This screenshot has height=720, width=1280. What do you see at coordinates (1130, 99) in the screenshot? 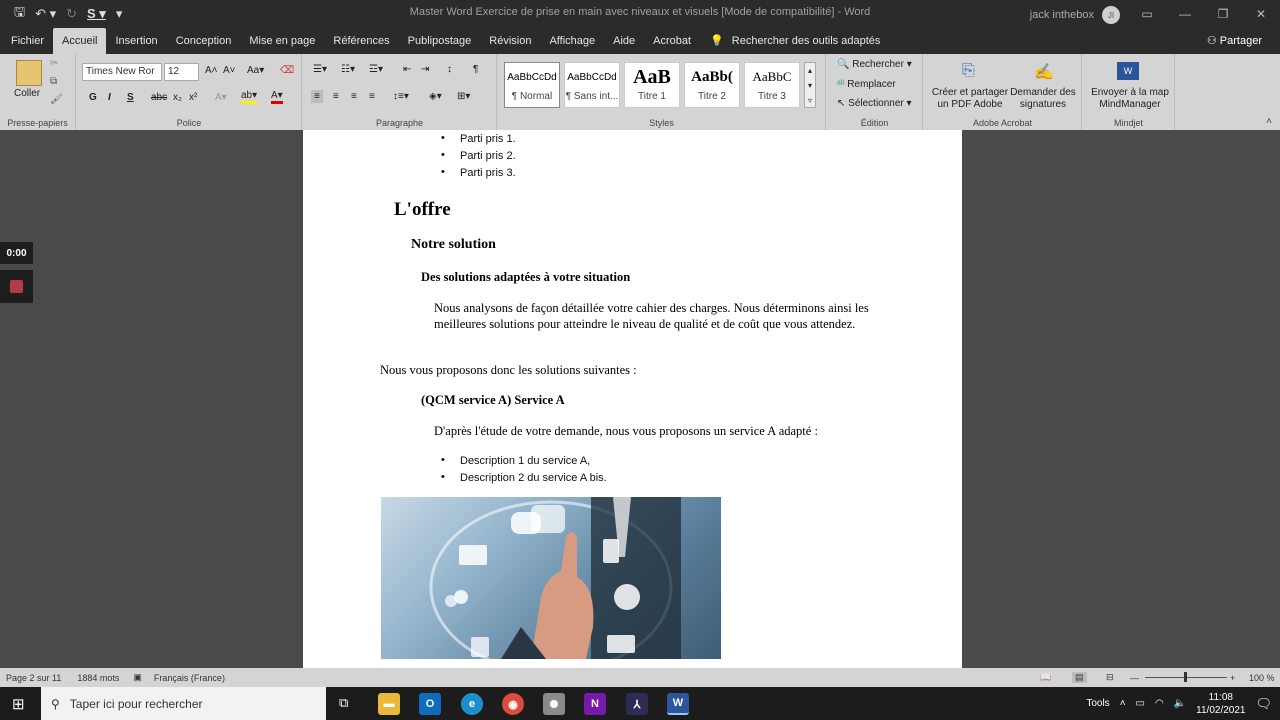
I see `send-mindmanager-button: Envoyer à la map MindManager` at bounding box center [1130, 99].